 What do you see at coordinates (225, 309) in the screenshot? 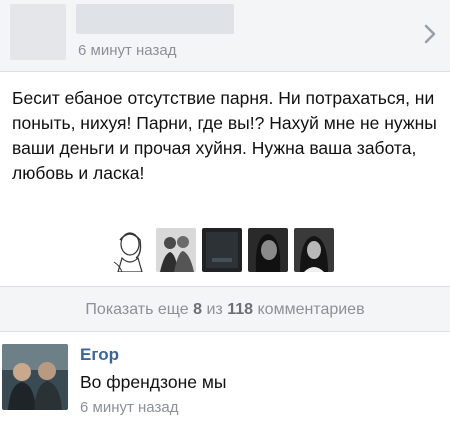
I see `show-more-comments-button: Показать еще 8 из 118 комментариев` at bounding box center [225, 309].